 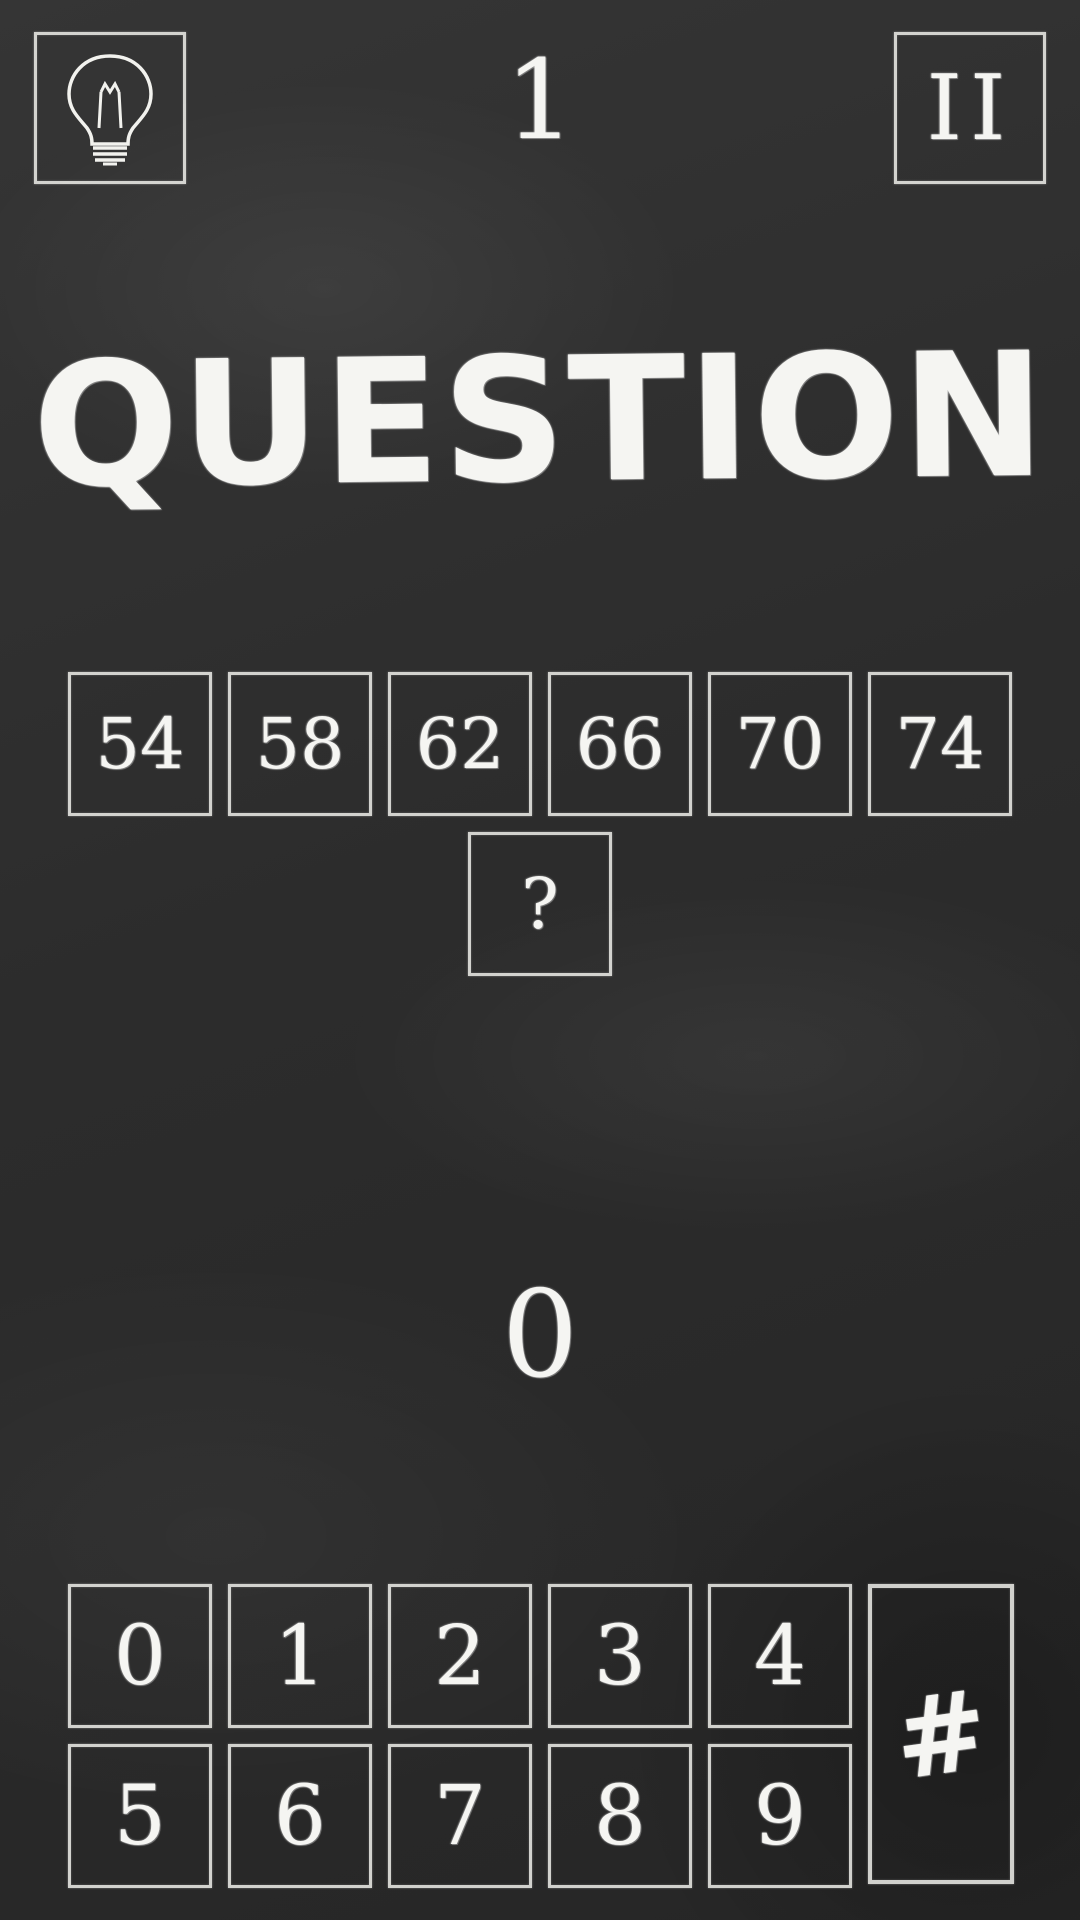 I want to click on key-8: 8, so click(x=620, y=1816).